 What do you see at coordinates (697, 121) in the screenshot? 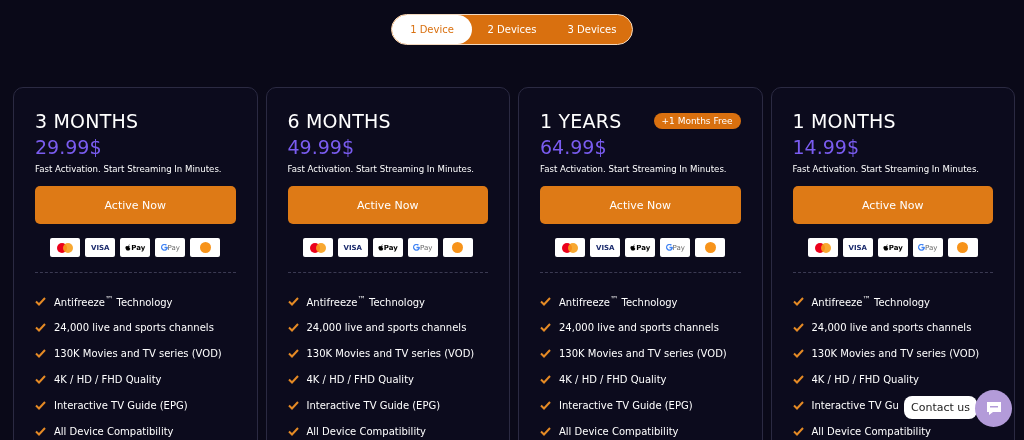
I see `promo-badge: +1 Months Free` at bounding box center [697, 121].